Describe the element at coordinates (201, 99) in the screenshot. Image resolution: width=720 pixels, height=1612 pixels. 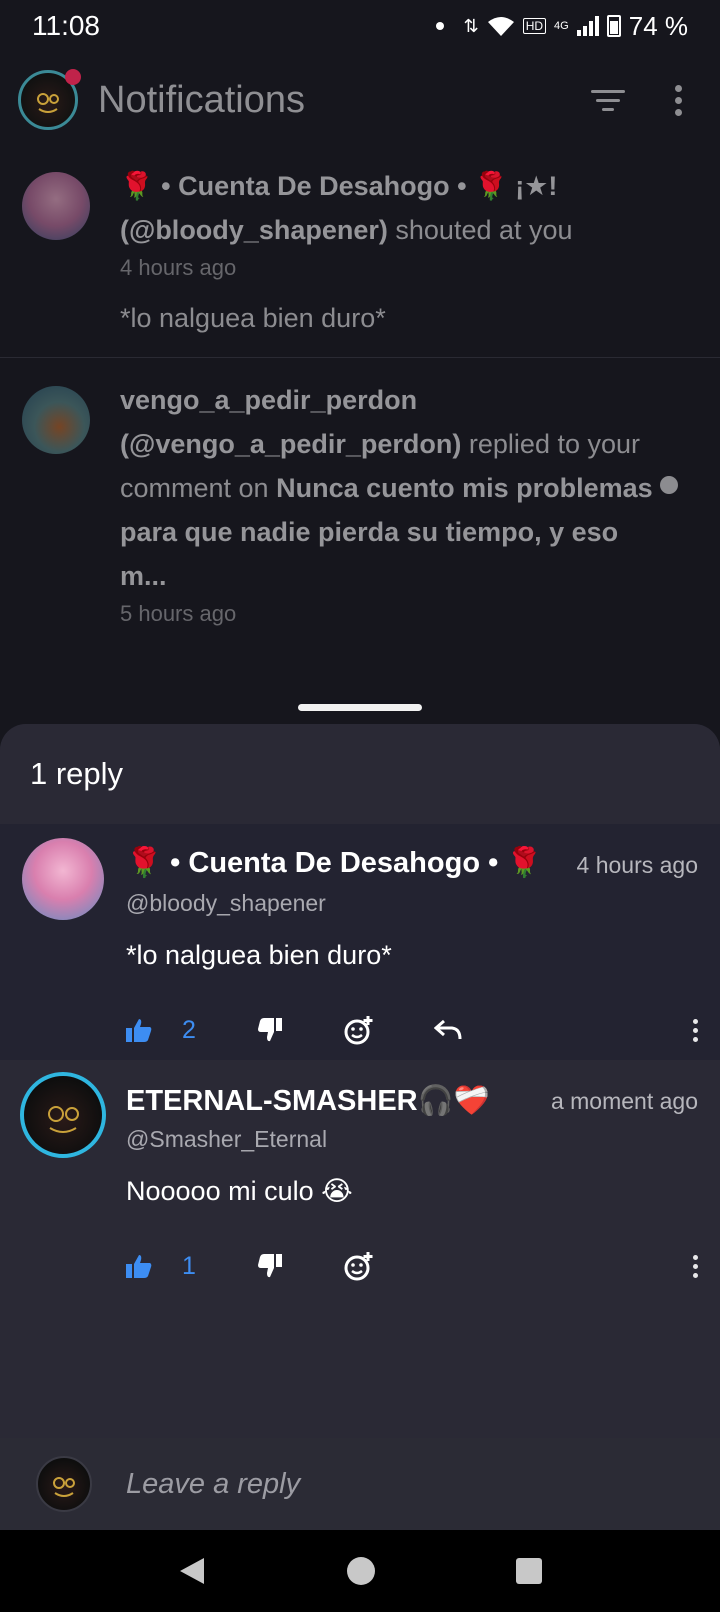
I see `page-title: Notifications` at that location.